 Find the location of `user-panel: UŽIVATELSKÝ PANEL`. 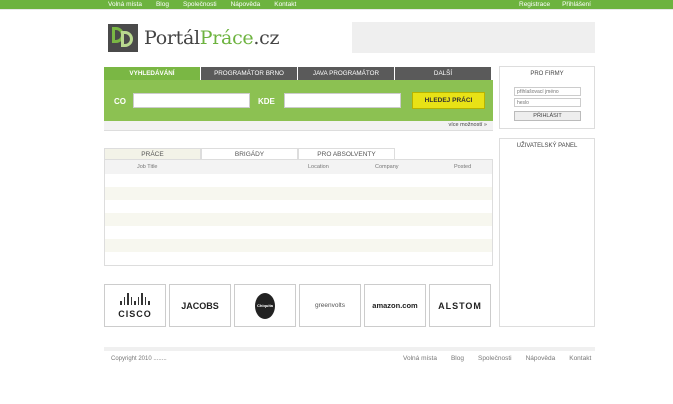

user-panel: UŽIVATELSKÝ PANEL is located at coordinates (547, 232).